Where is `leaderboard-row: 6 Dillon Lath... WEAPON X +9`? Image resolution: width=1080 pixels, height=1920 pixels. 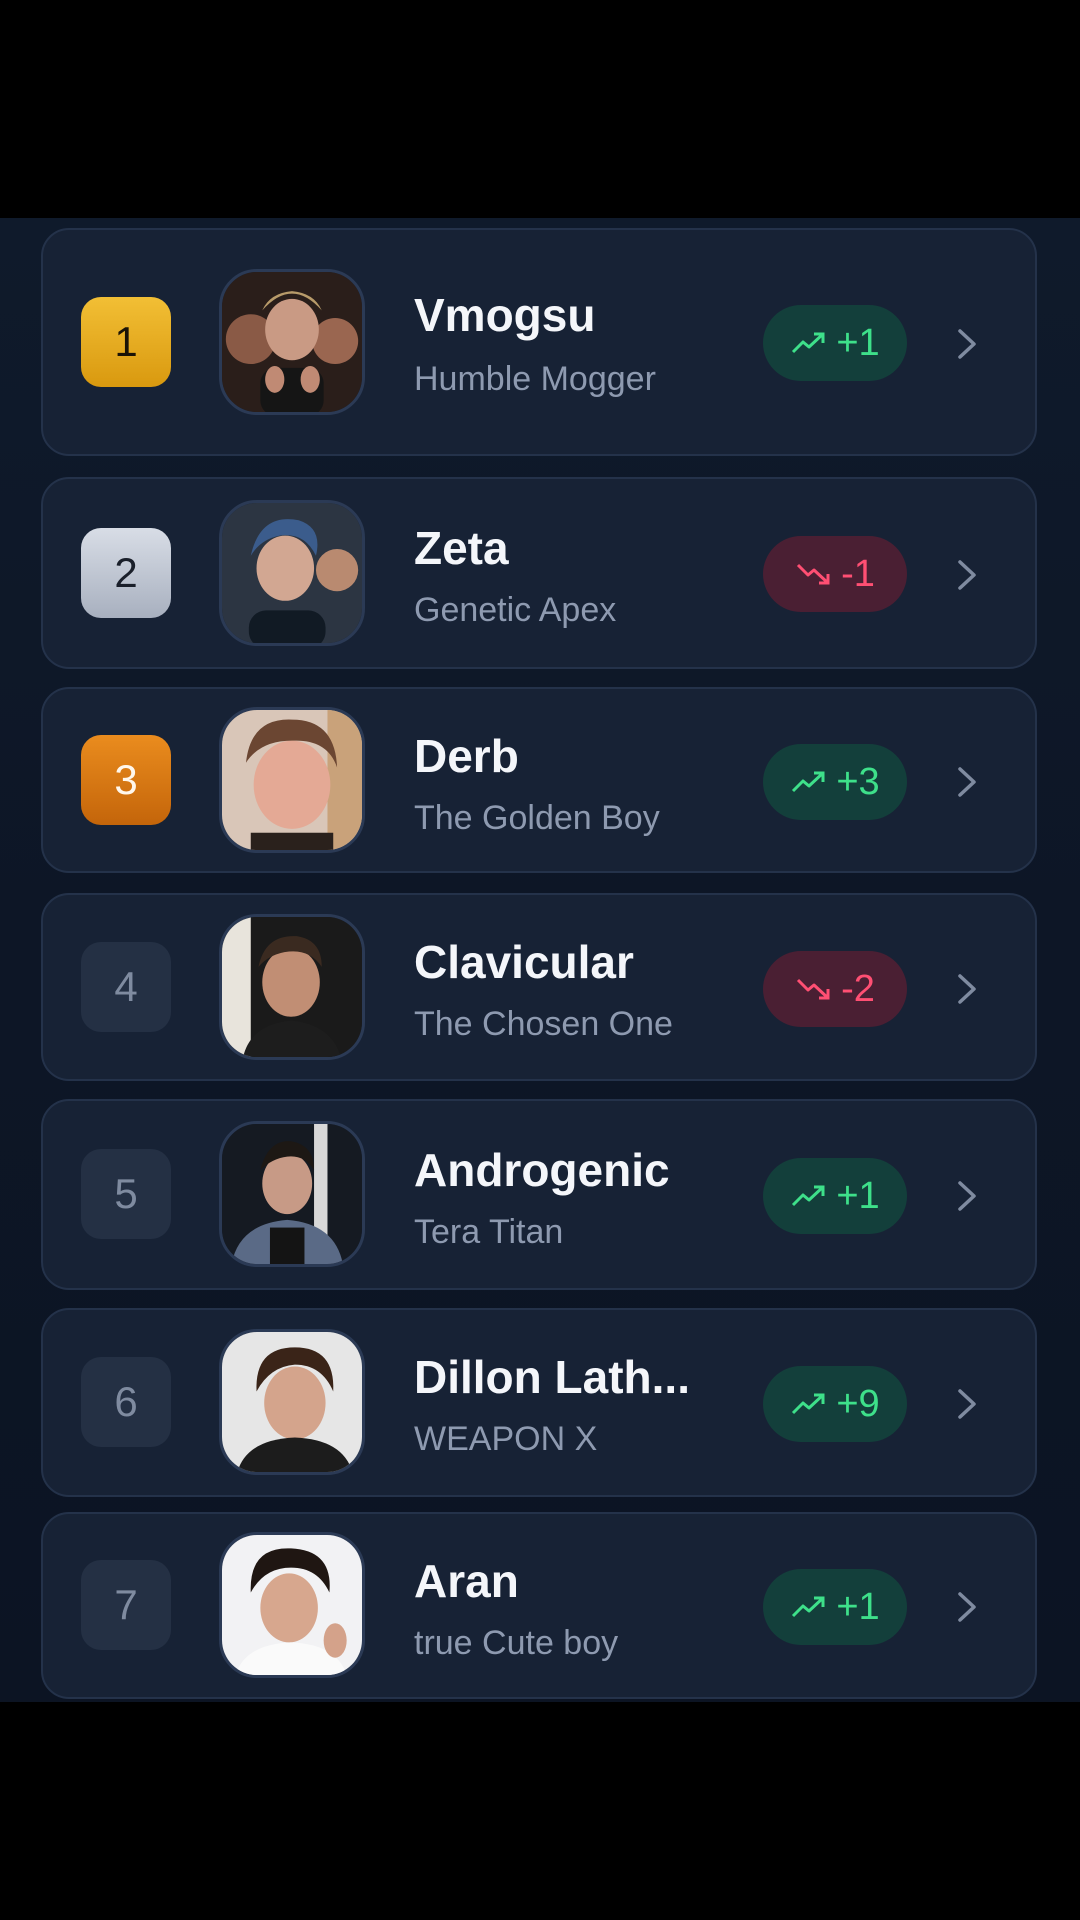 leaderboard-row: 6 Dillon Lath... WEAPON X +9 is located at coordinates (539, 1402).